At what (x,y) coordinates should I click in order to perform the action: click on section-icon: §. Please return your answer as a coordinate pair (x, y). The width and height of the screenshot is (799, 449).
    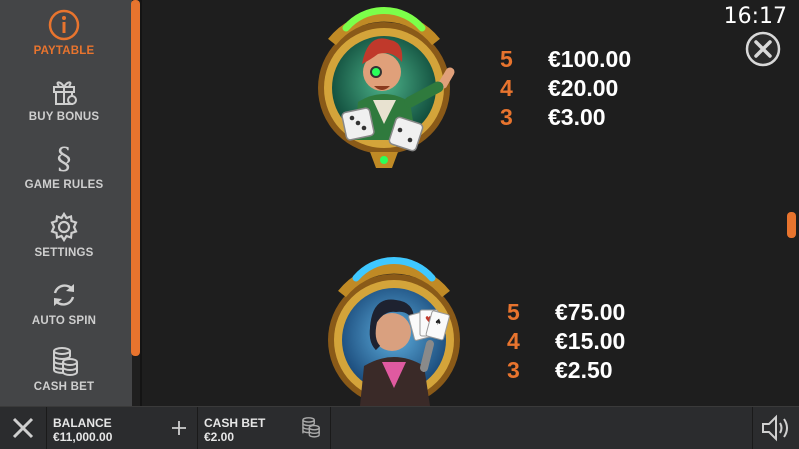
    Looking at the image, I should click on (64, 159).